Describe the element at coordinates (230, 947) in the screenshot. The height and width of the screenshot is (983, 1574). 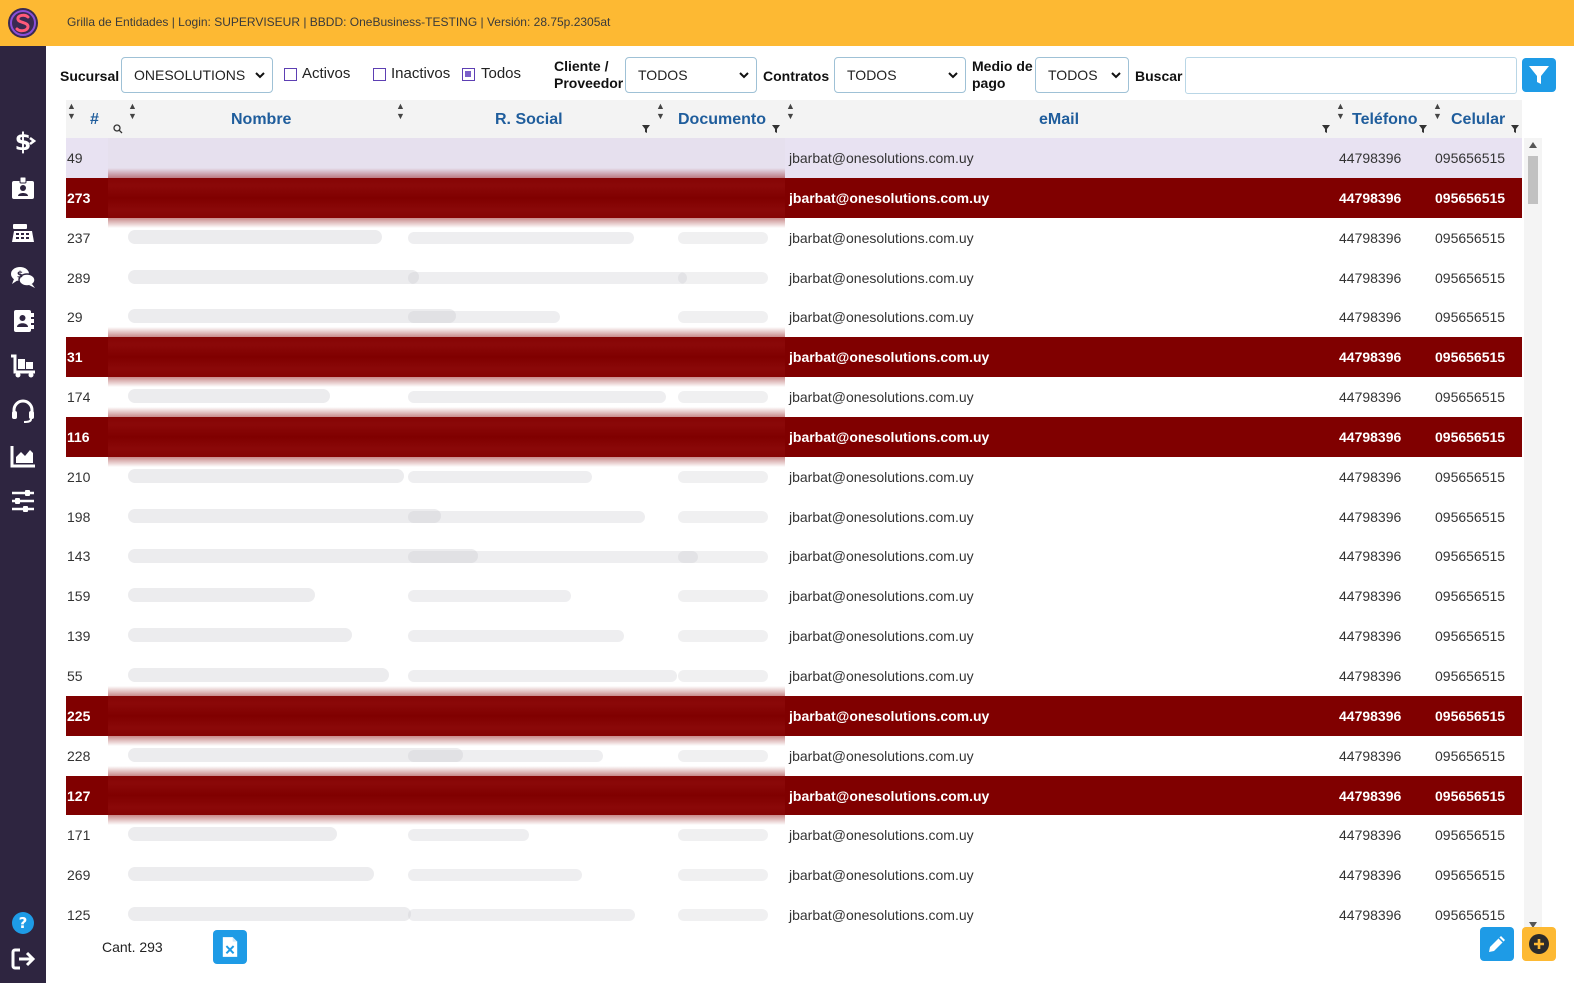
I see `export-excel-button` at that location.